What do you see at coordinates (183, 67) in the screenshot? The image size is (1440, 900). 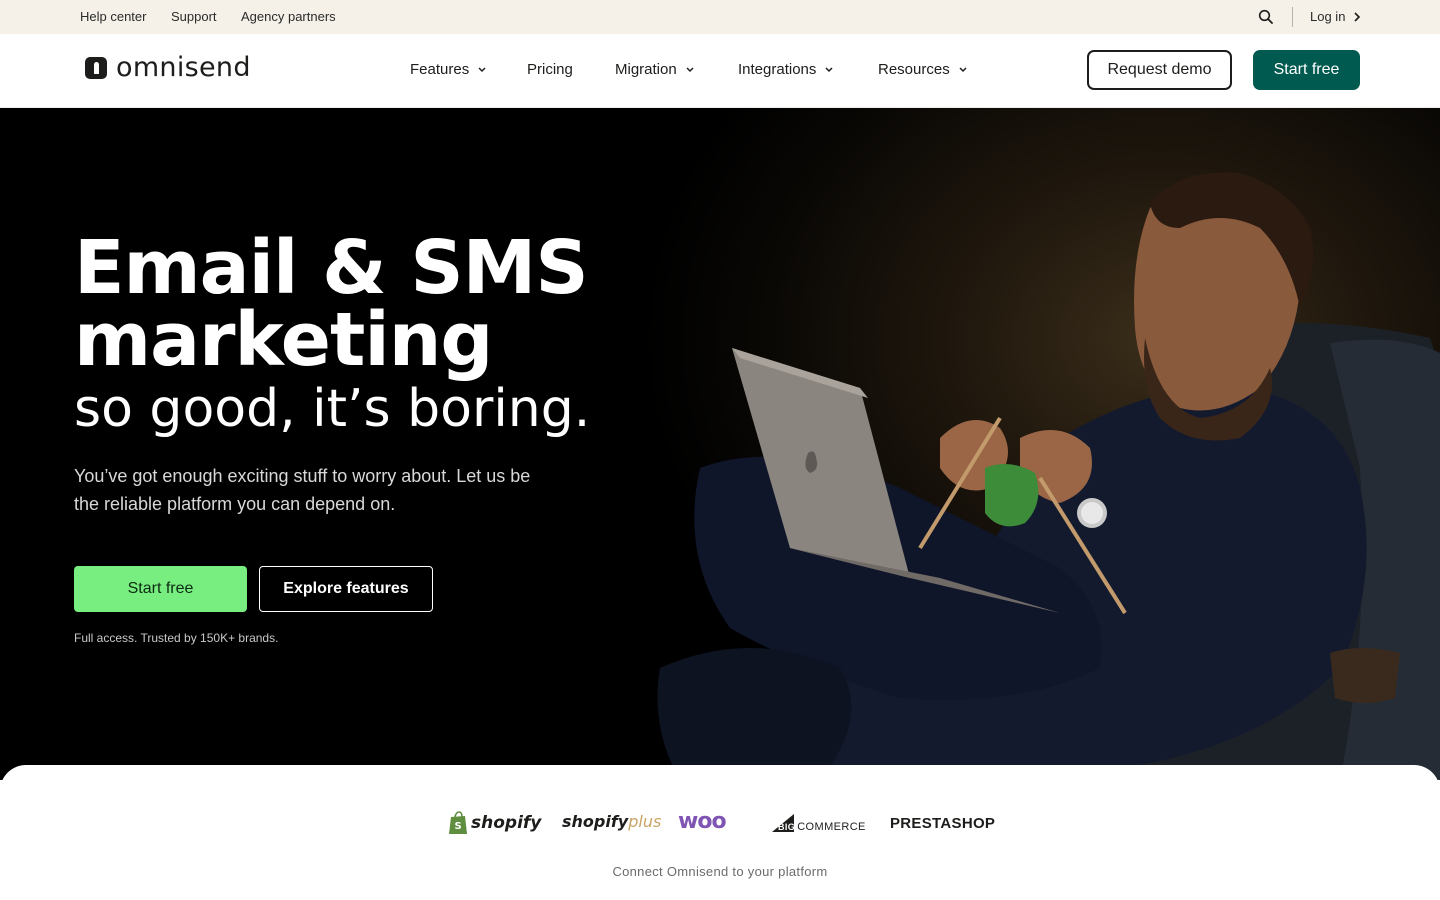 I see `logo-text: omnisend` at bounding box center [183, 67].